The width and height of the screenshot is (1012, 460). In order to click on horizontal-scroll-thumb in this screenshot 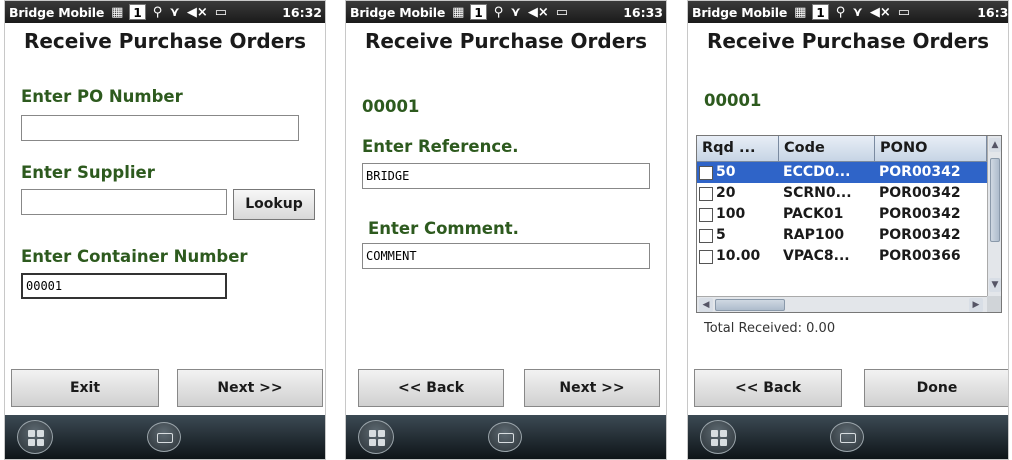, I will do `click(750, 305)`.